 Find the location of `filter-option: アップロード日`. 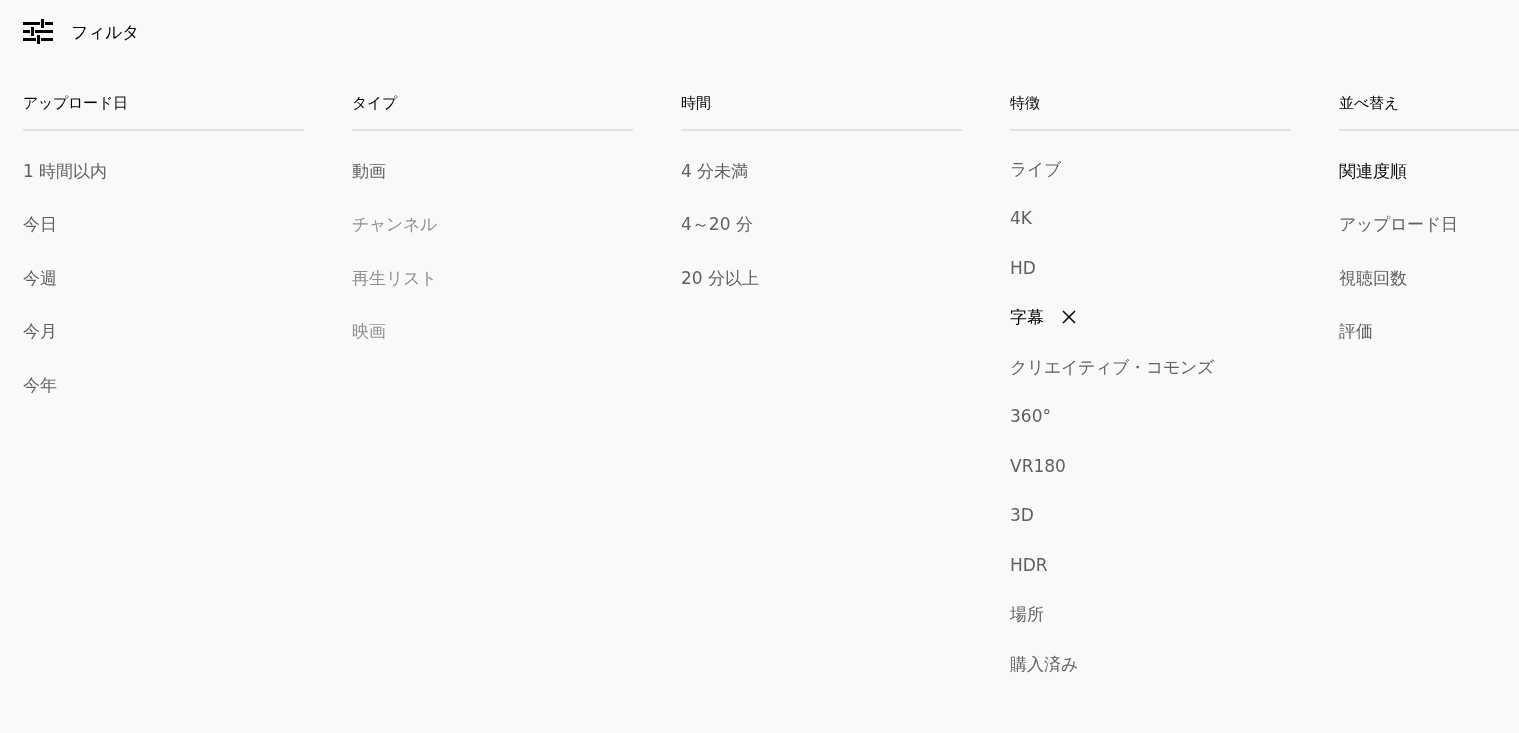

filter-option: アップロード日 is located at coordinates (1398, 224).